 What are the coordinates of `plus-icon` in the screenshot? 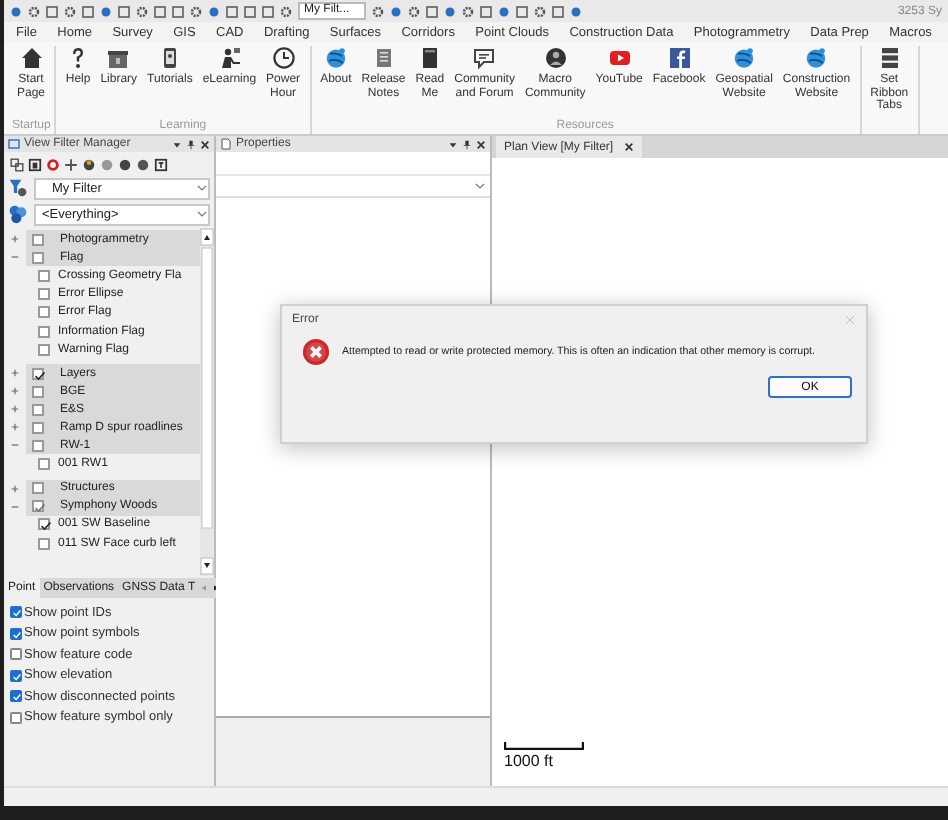 It's located at (71, 164).